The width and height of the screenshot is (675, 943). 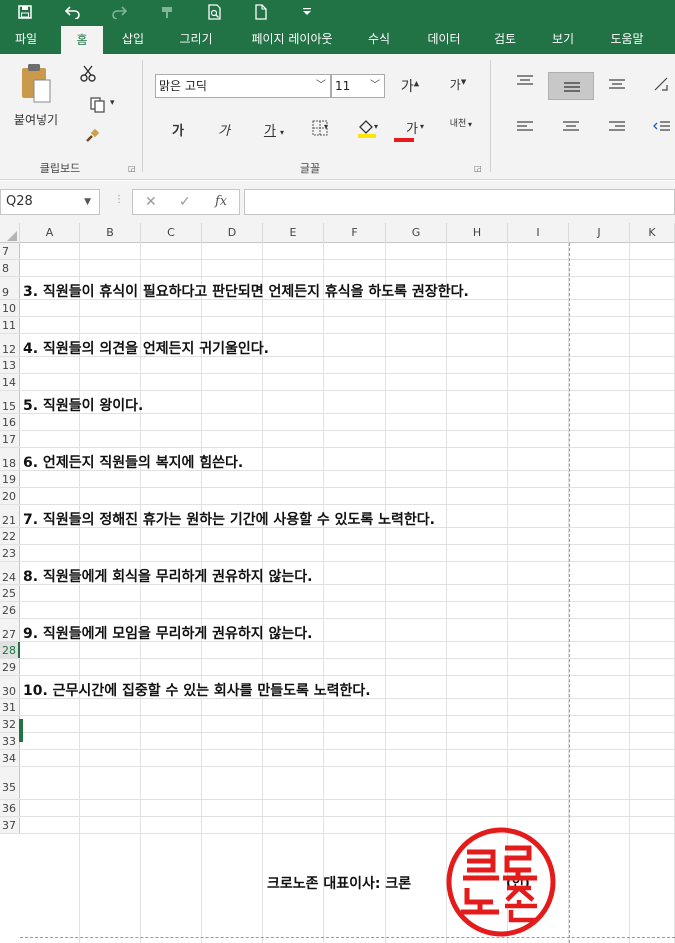 I want to click on row-header-24: 24, so click(x=10, y=573).